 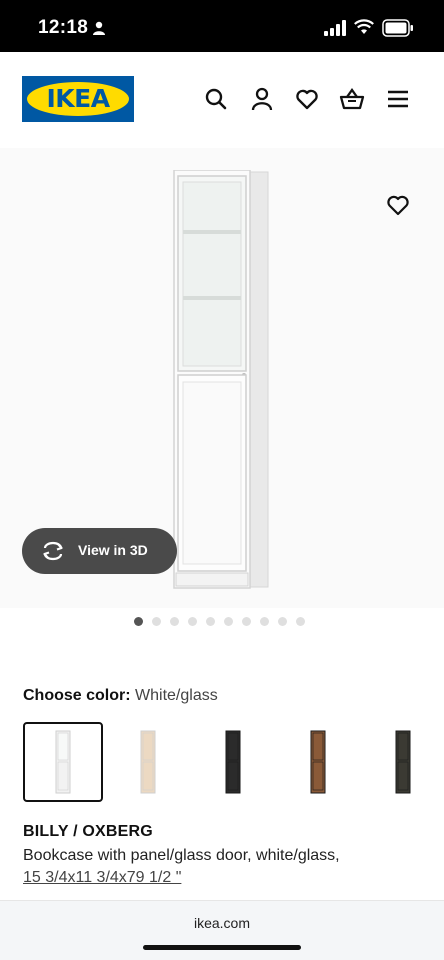 I want to click on site-header: IKEA, so click(x=222, y=100).